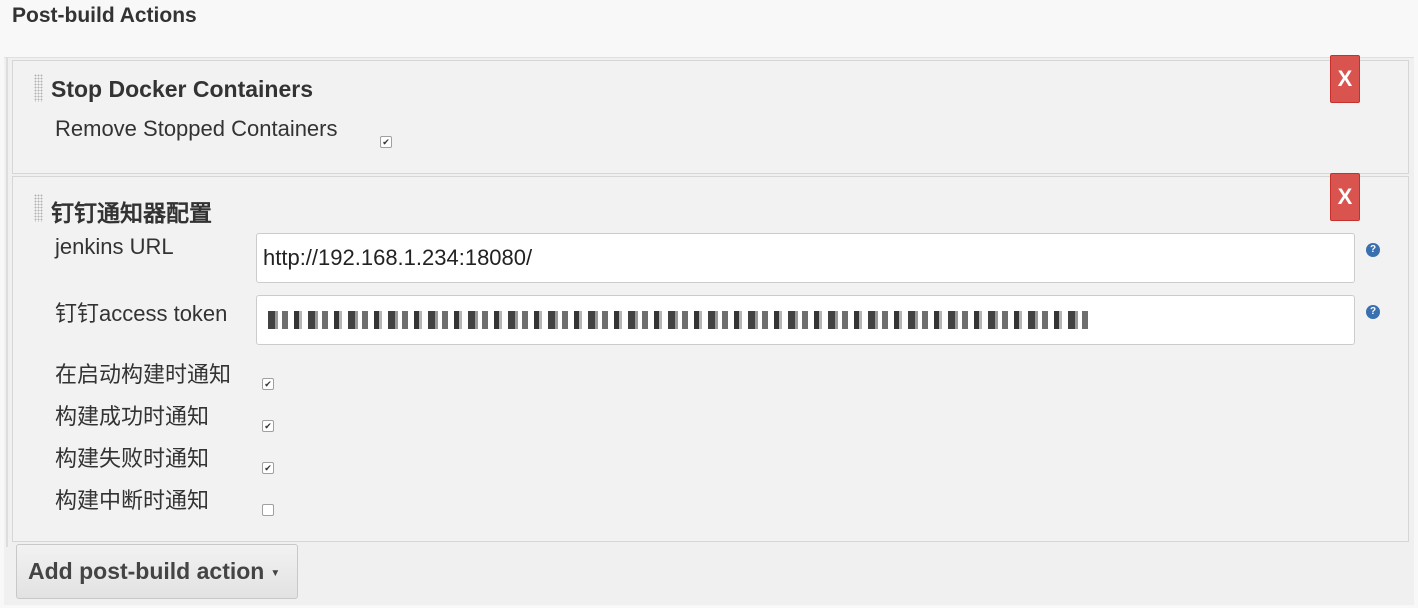 The height and width of the screenshot is (608, 1418). Describe the element at coordinates (1345, 79) in the screenshot. I see `delete-docker-button: X` at that location.